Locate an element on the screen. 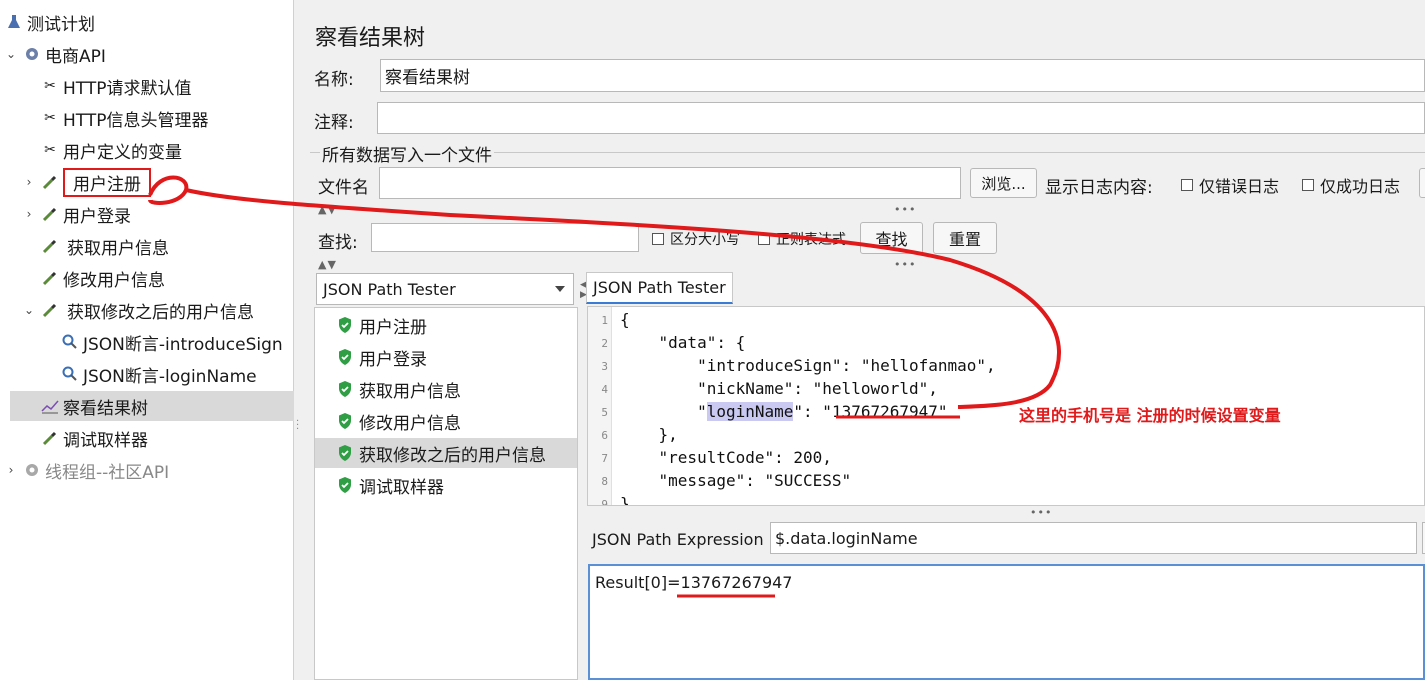 Image resolution: width=1425 pixels, height=680 pixels. tree-item-view-results-tree: 察看结果树 is located at coordinates (152, 406).